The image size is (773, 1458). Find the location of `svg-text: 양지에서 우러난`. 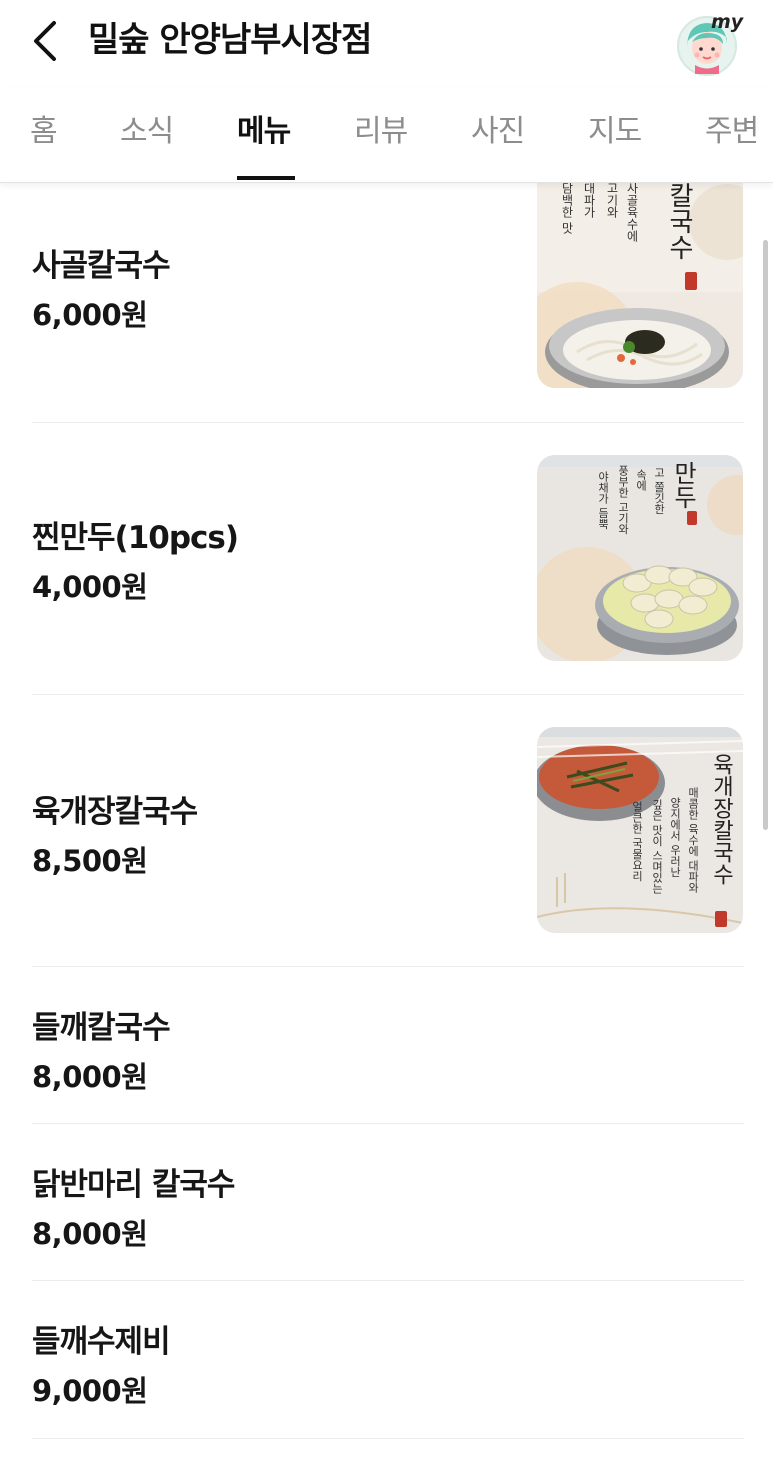

svg-text: 양지에서 우러난 is located at coordinates (675, 837).